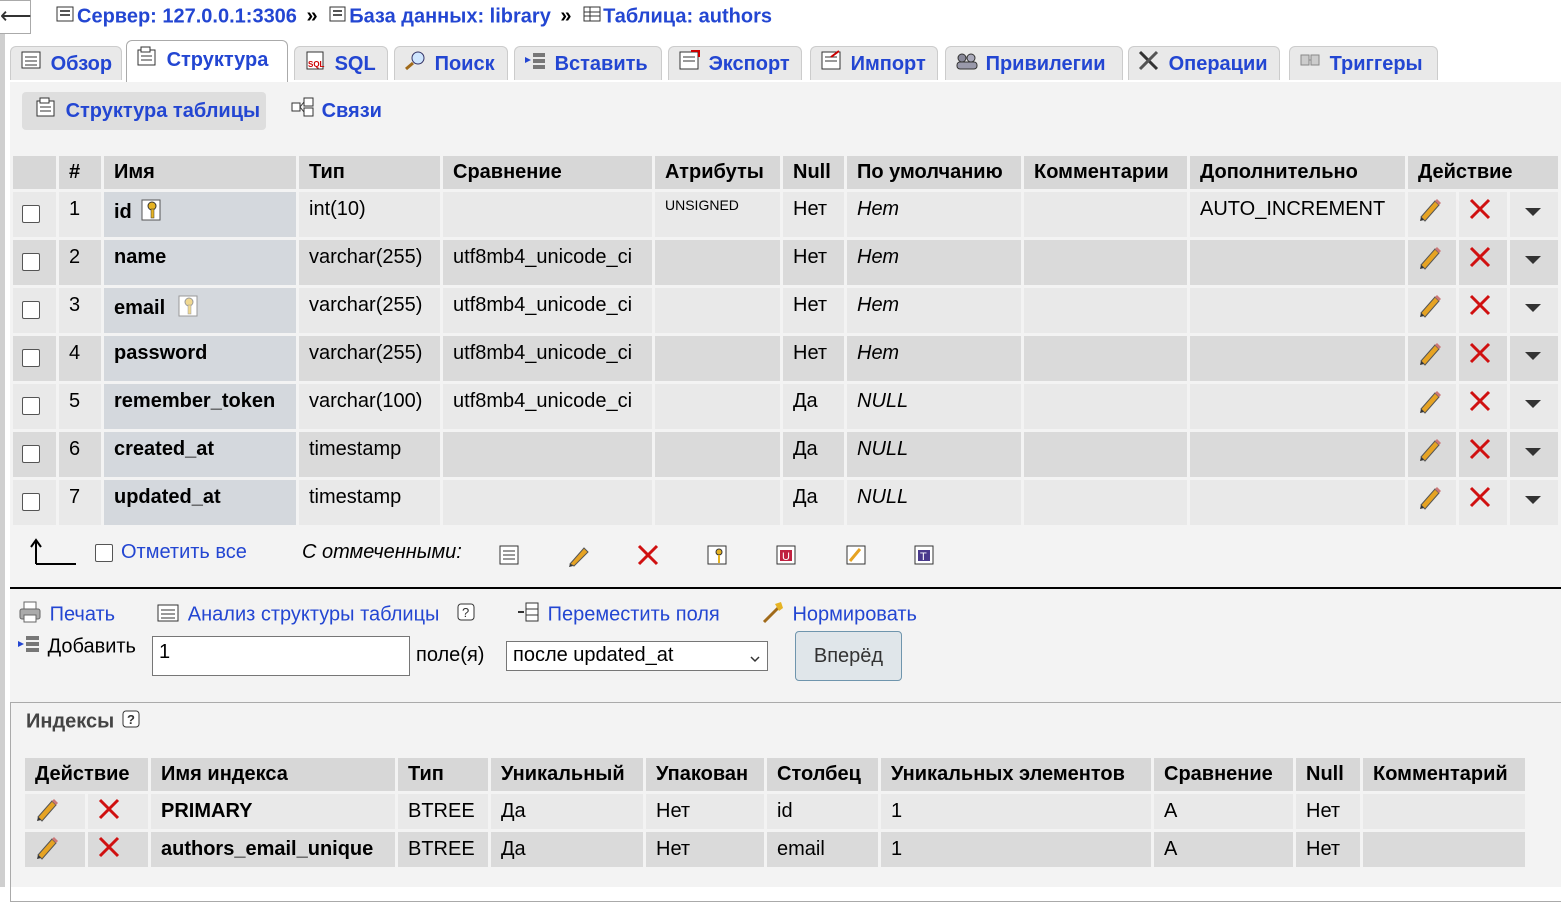  I want to click on check-all-link: Отметить все, so click(184, 552).